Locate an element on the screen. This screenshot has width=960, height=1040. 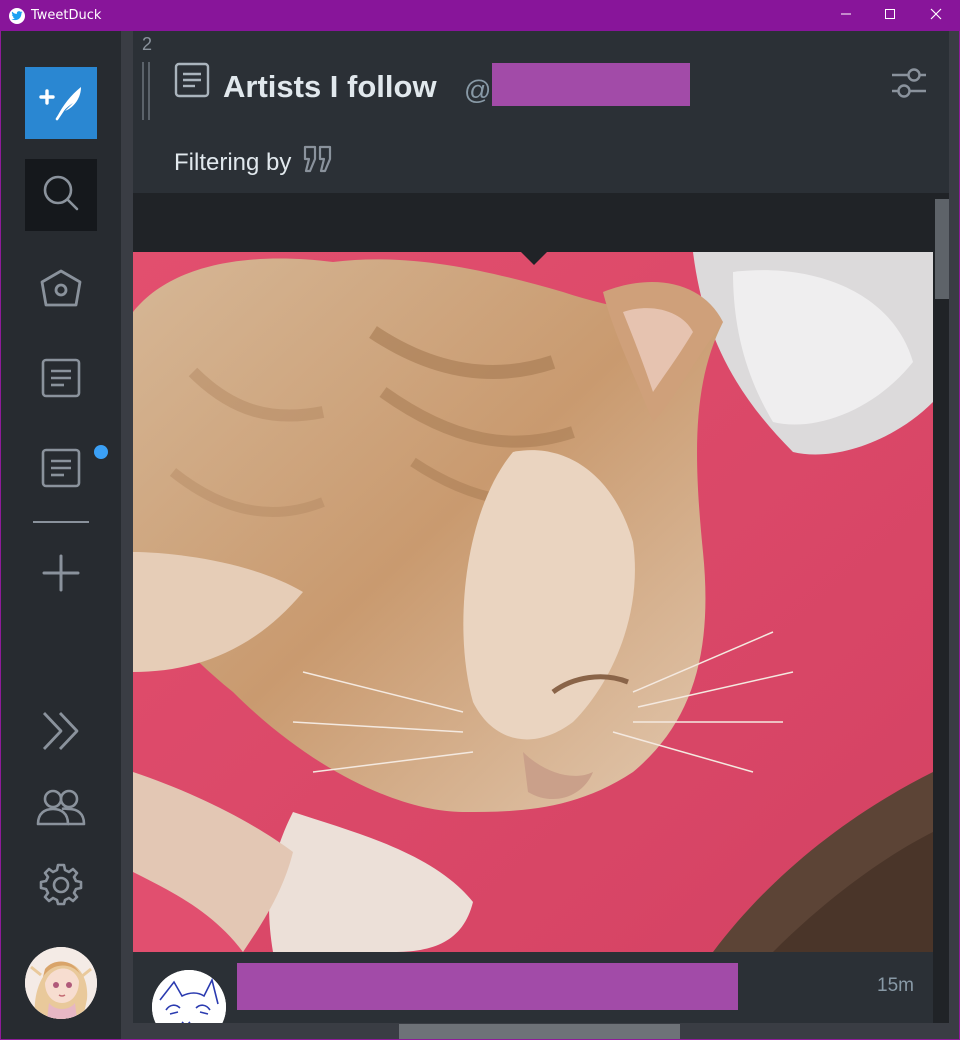
maximize-button is located at coordinates (890, 15).